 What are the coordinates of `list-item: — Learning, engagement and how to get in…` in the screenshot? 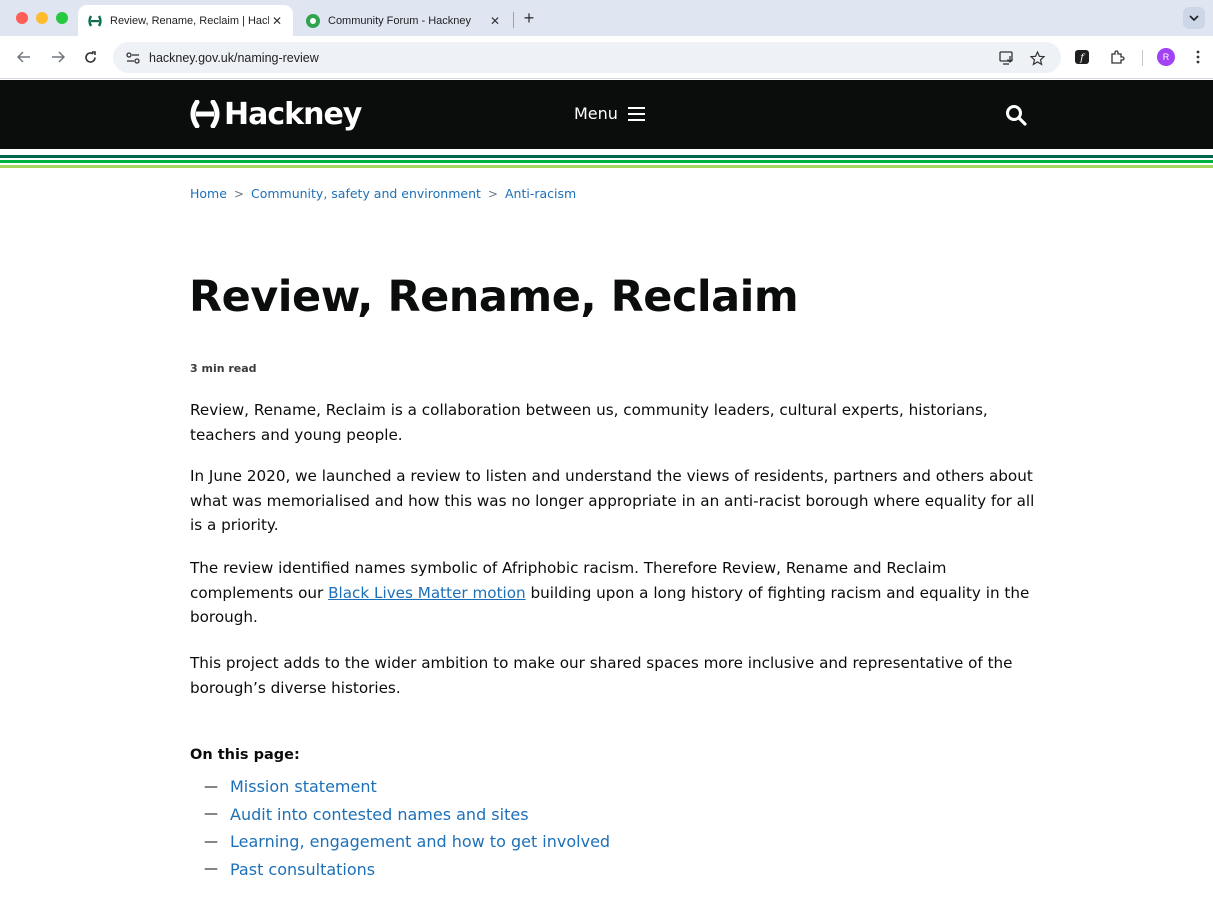 It's located at (407, 842).